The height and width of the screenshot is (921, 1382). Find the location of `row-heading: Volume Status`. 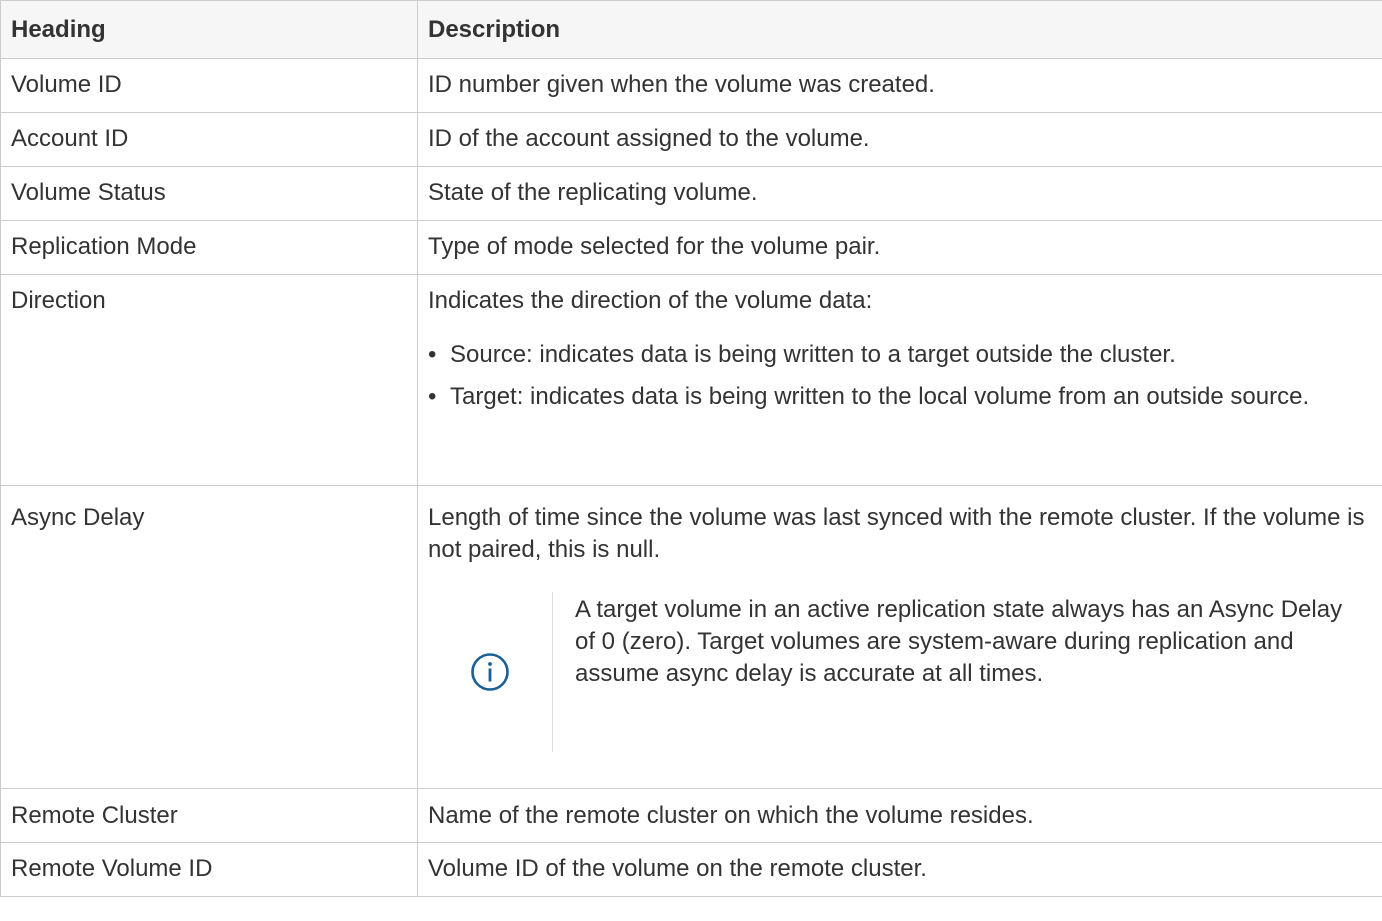

row-heading: Volume Status is located at coordinates (209, 193).